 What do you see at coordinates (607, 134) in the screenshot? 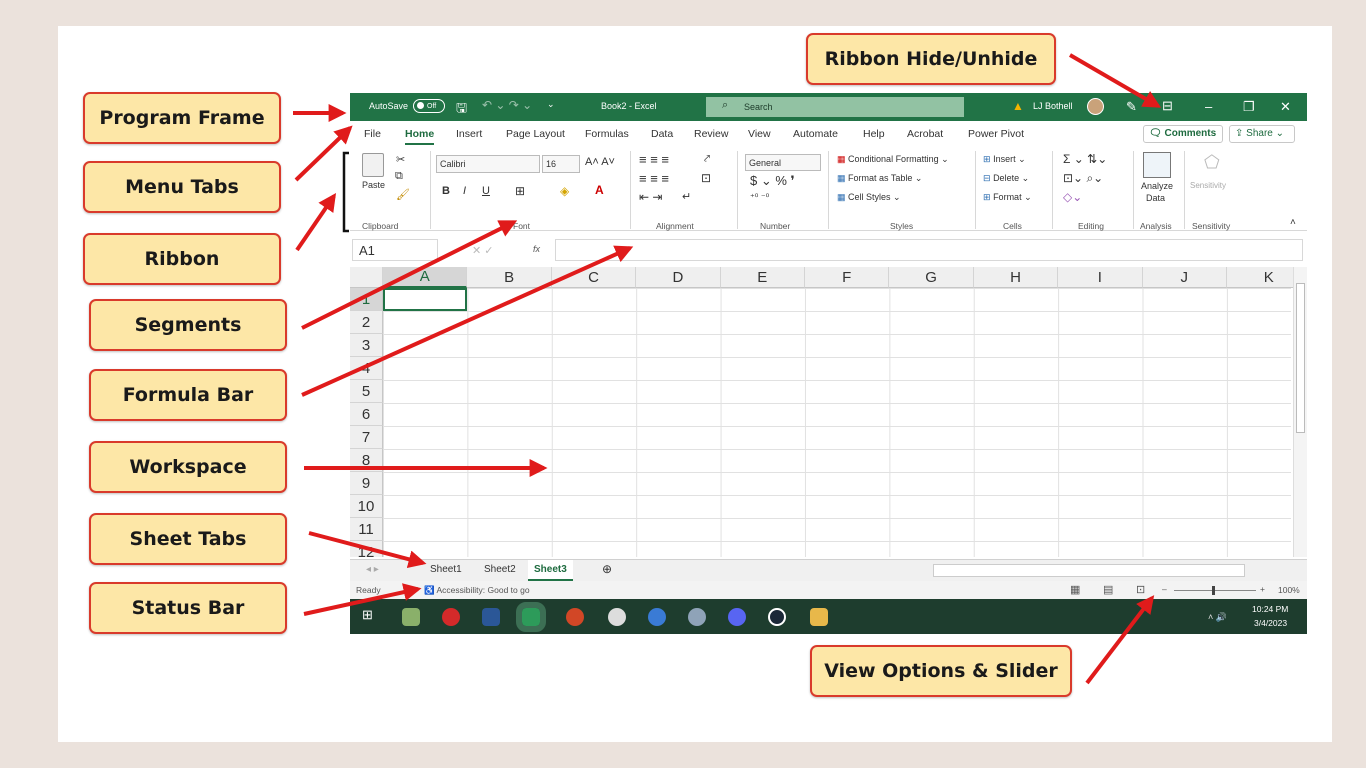
I see `tab-formulas: Formulas` at bounding box center [607, 134].